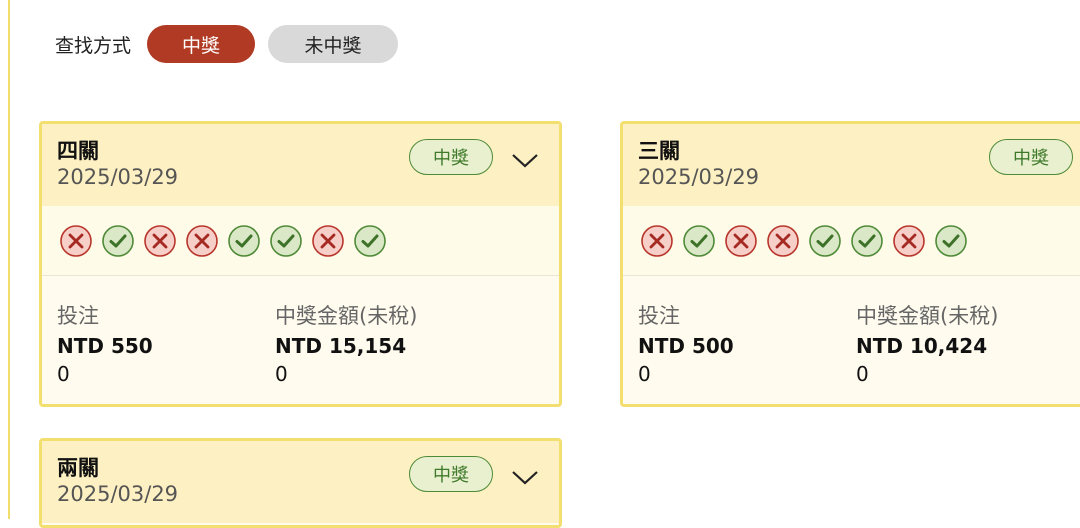 This screenshot has height=528, width=1080. Describe the element at coordinates (341, 346) in the screenshot. I see `prize-value: NTD 15,154` at that location.